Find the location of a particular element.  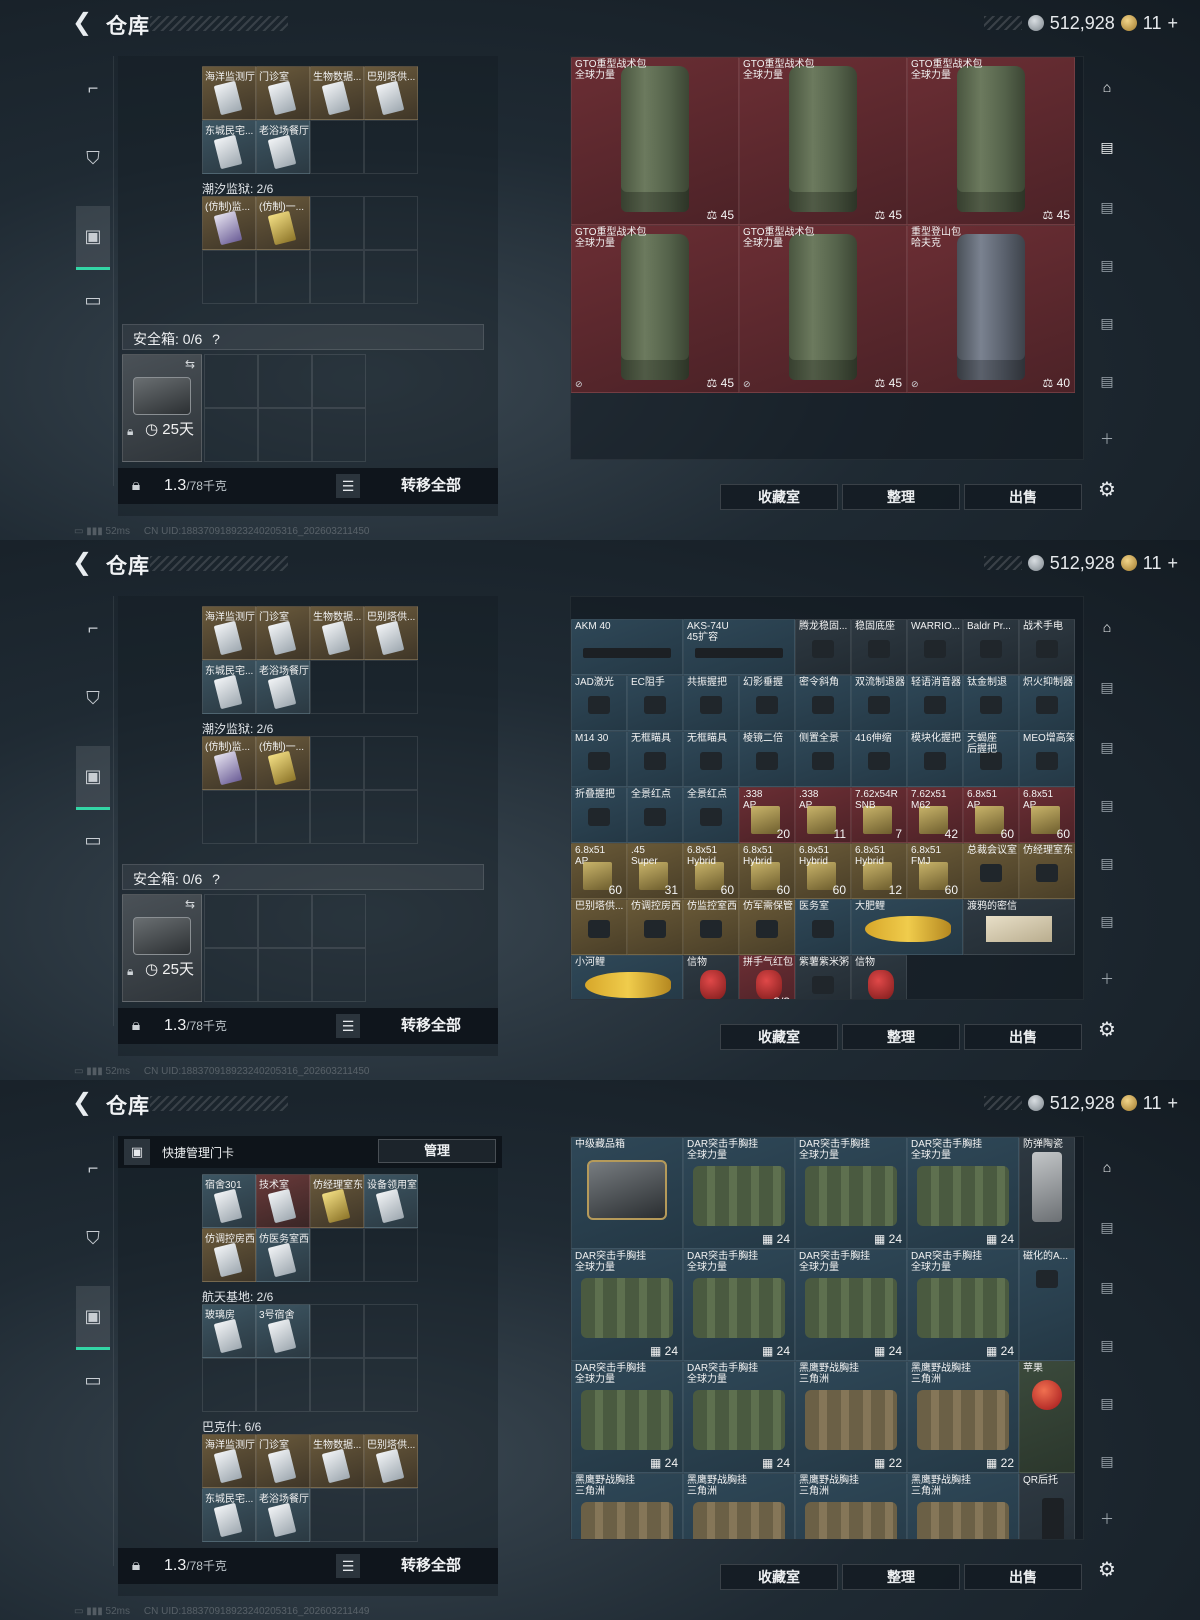

stash-item: 6.8x51 FMJ 60 is located at coordinates (935, 871).